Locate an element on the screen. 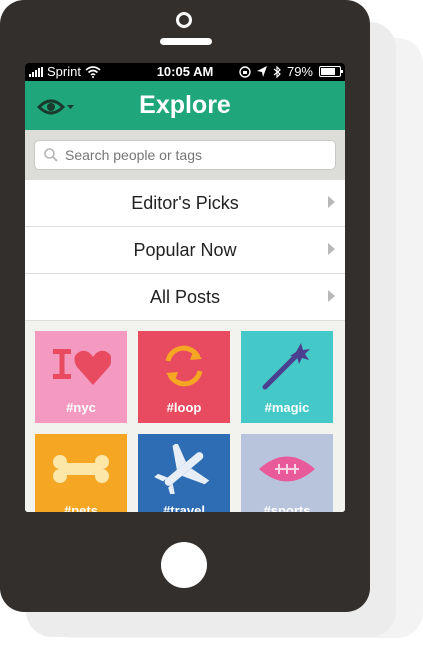 Image resolution: width=423 pixels, height=665 pixels. tag-label: #nyc is located at coordinates (81, 407).